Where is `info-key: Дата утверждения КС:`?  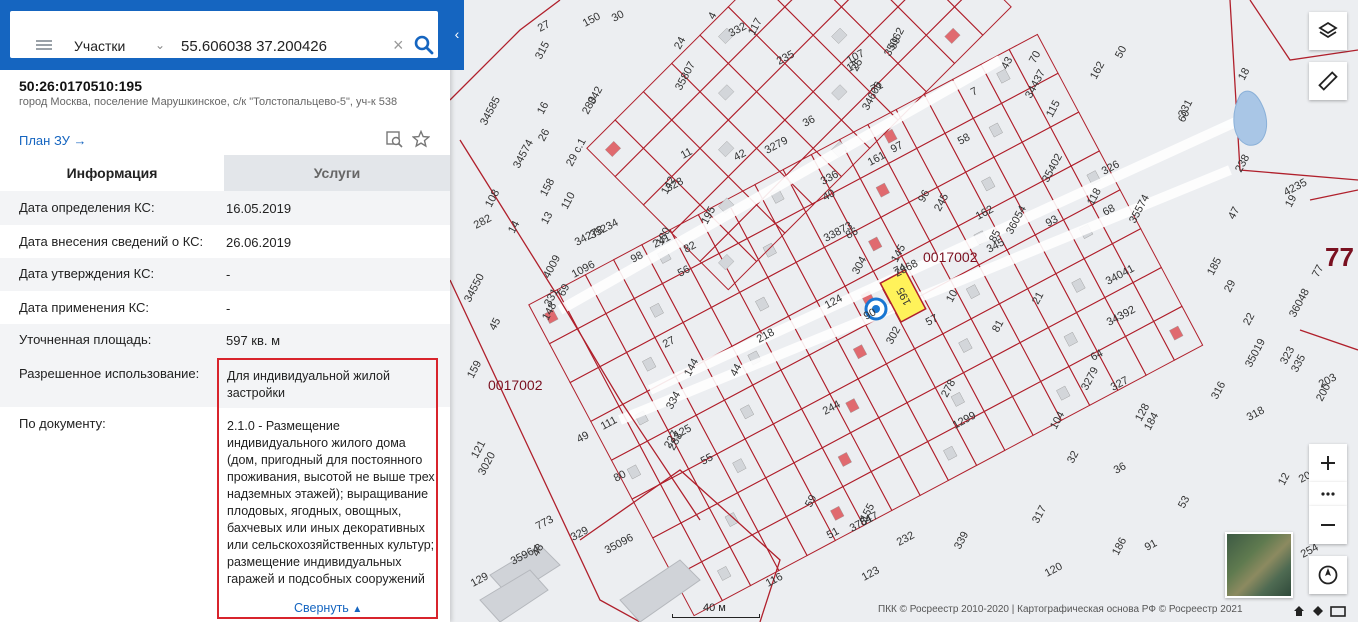
info-key: Дата утверждения КС: is located at coordinates (87, 273).